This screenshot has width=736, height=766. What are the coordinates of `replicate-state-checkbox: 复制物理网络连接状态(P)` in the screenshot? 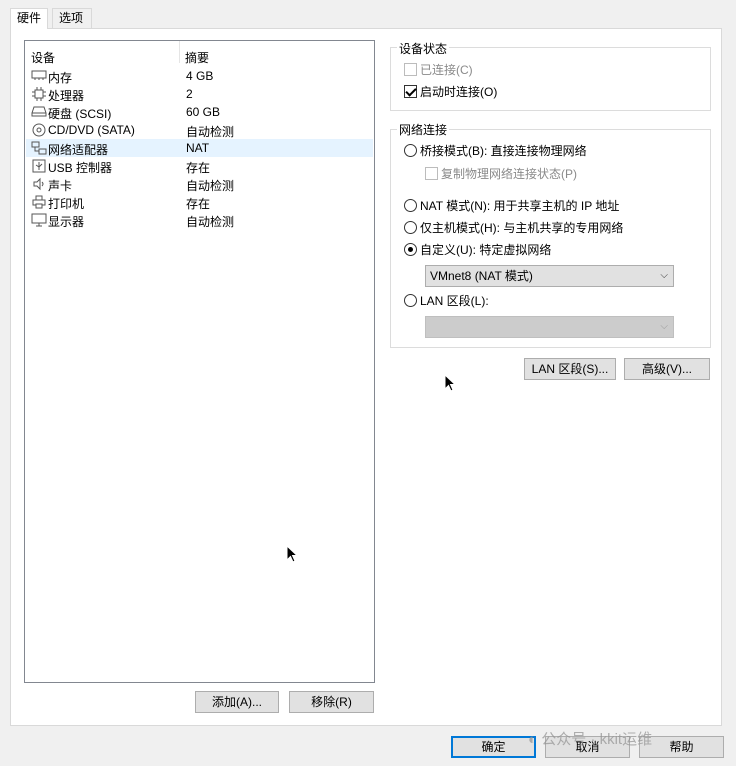 It's located at (501, 174).